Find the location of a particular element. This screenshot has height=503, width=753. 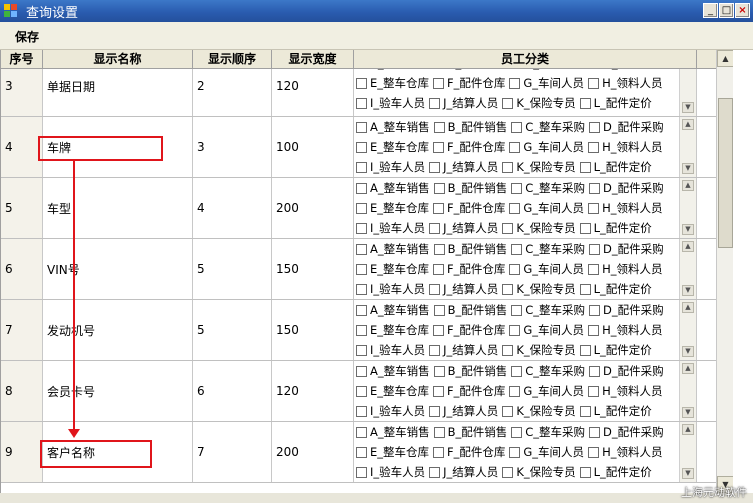

category-option: C_整车采购 is located at coordinates (548, 371).